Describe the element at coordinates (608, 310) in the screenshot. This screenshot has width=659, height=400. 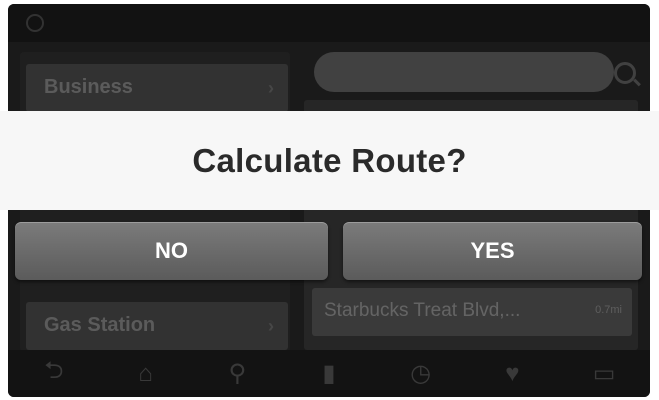
I see `result-distance: 0.7mi` at that location.